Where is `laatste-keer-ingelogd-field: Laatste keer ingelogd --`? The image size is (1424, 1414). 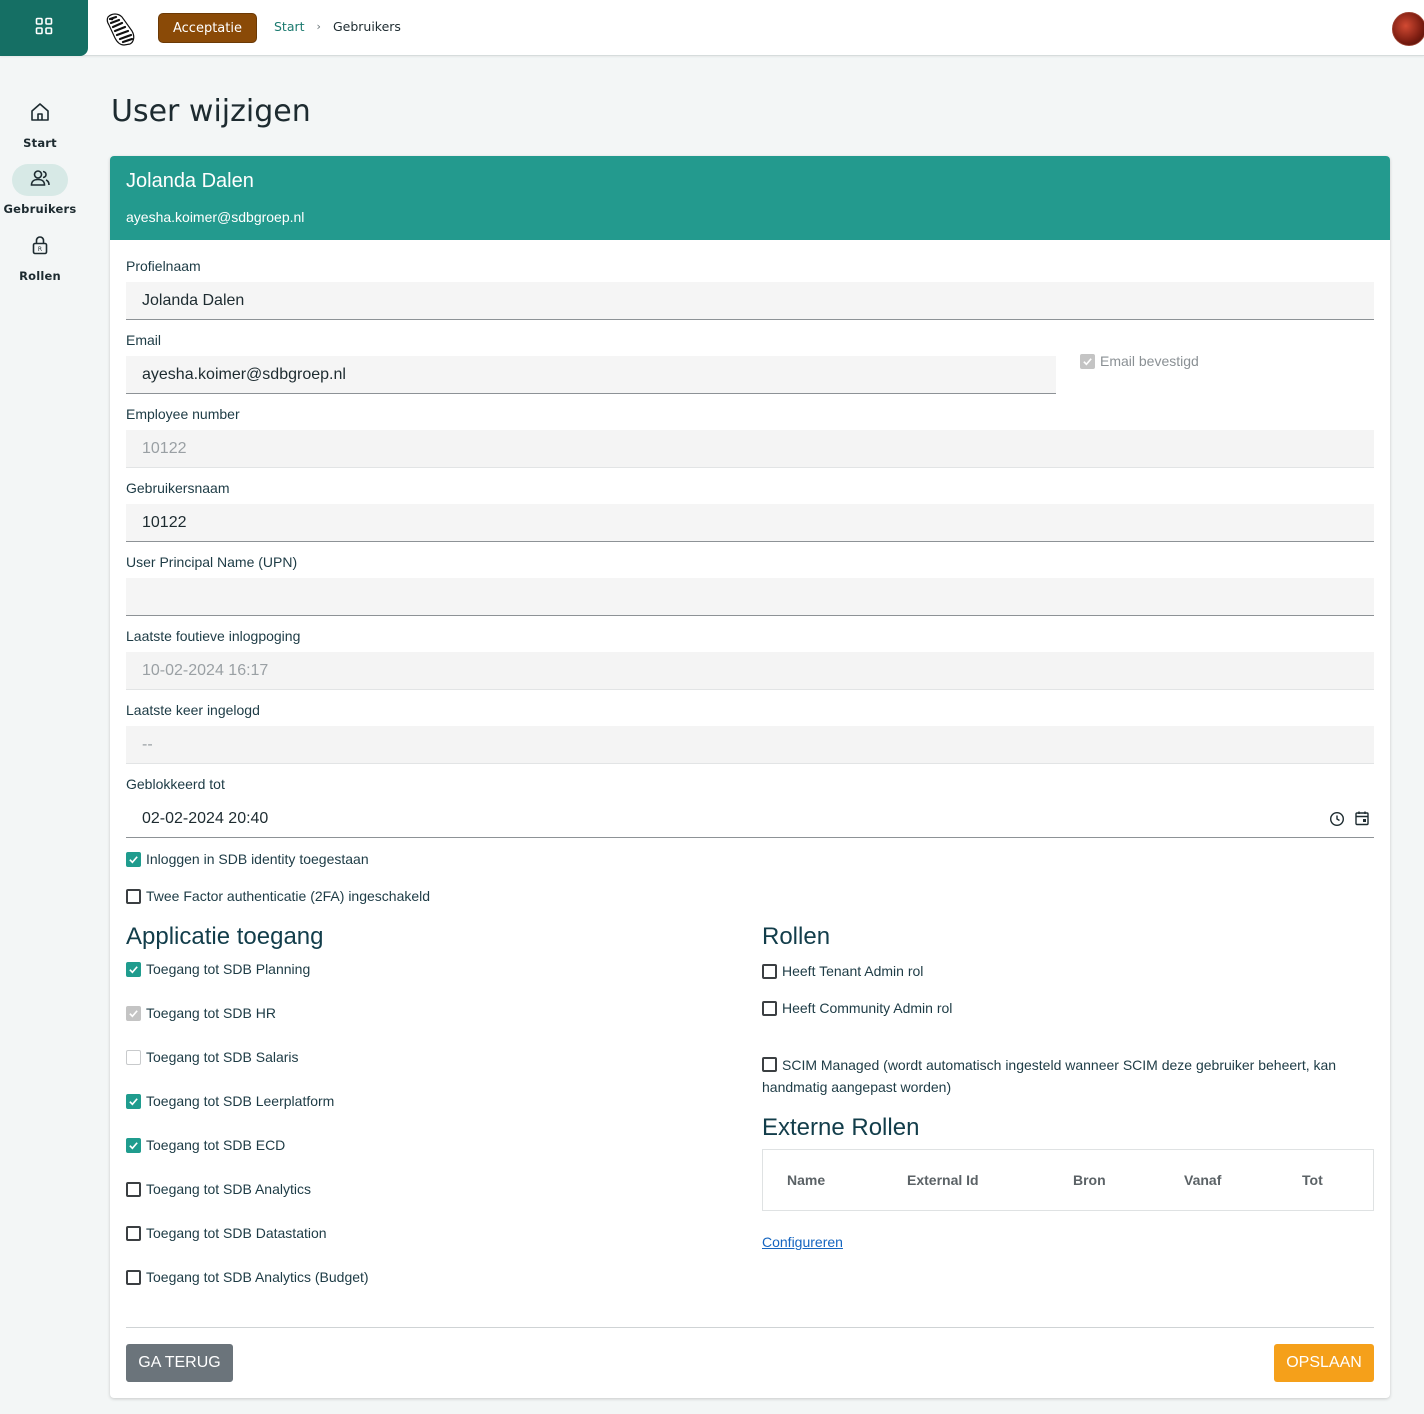 laatste-keer-ingelogd-field: Laatste keer ingelogd -- is located at coordinates (750, 733).